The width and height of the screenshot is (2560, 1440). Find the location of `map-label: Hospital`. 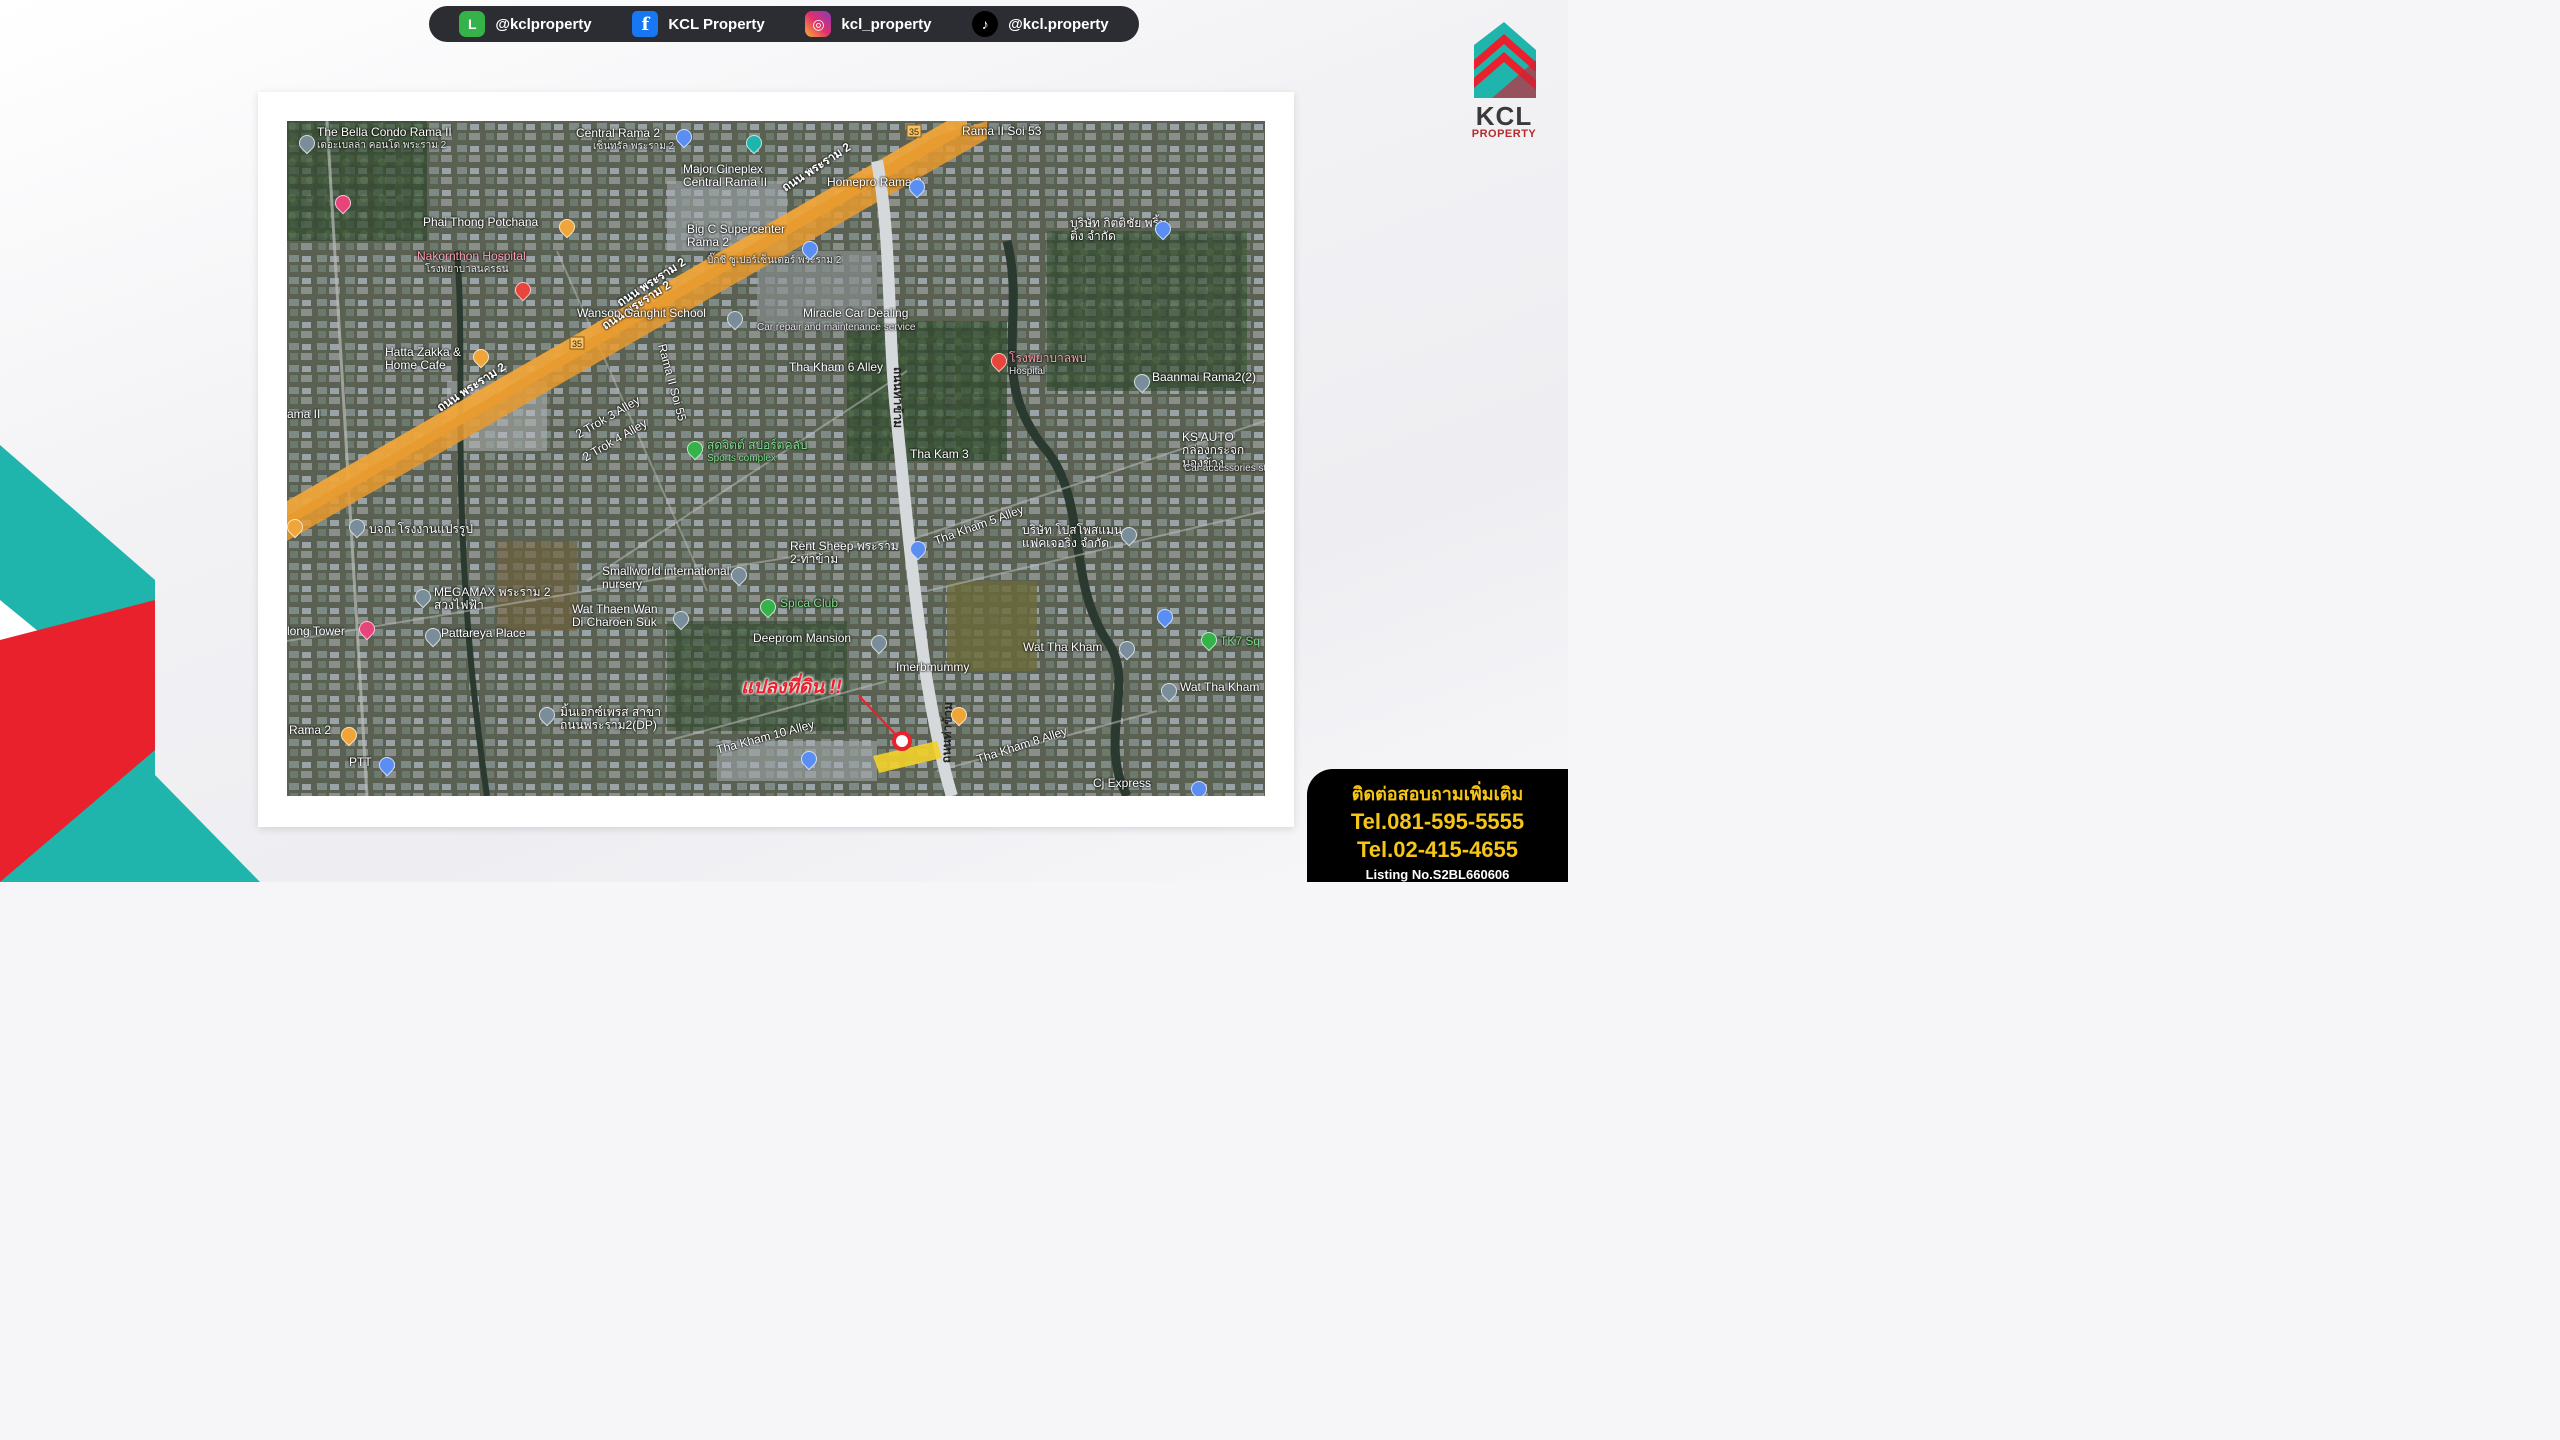

map-label: Hospital is located at coordinates (1027, 371).